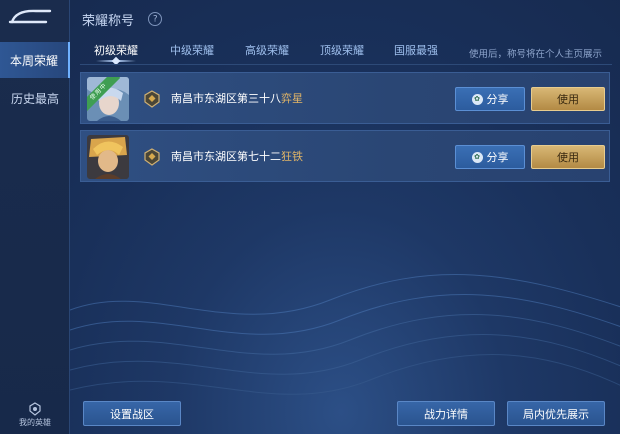 Image resolution: width=620 pixels, height=434 pixels. What do you see at coordinates (292, 156) in the screenshot?
I see `hero-name: 狂铁` at bounding box center [292, 156].